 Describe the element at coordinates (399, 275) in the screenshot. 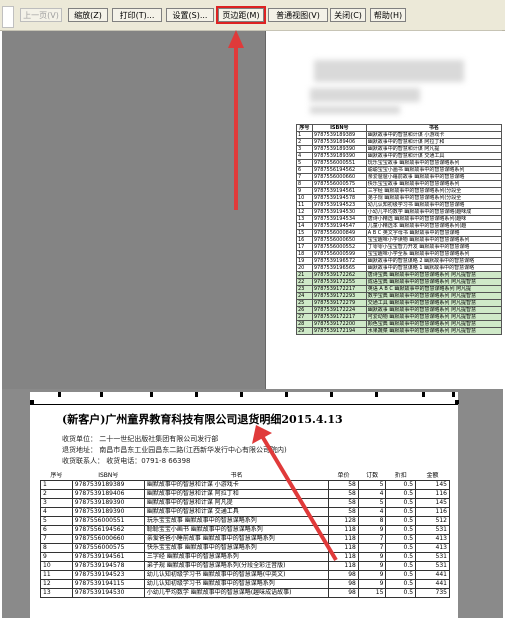

I see `table-row: 21 9787539172262 唐诗宝典 幽默故事中的智慧谋略系列 阿凡提智慧` at that location.